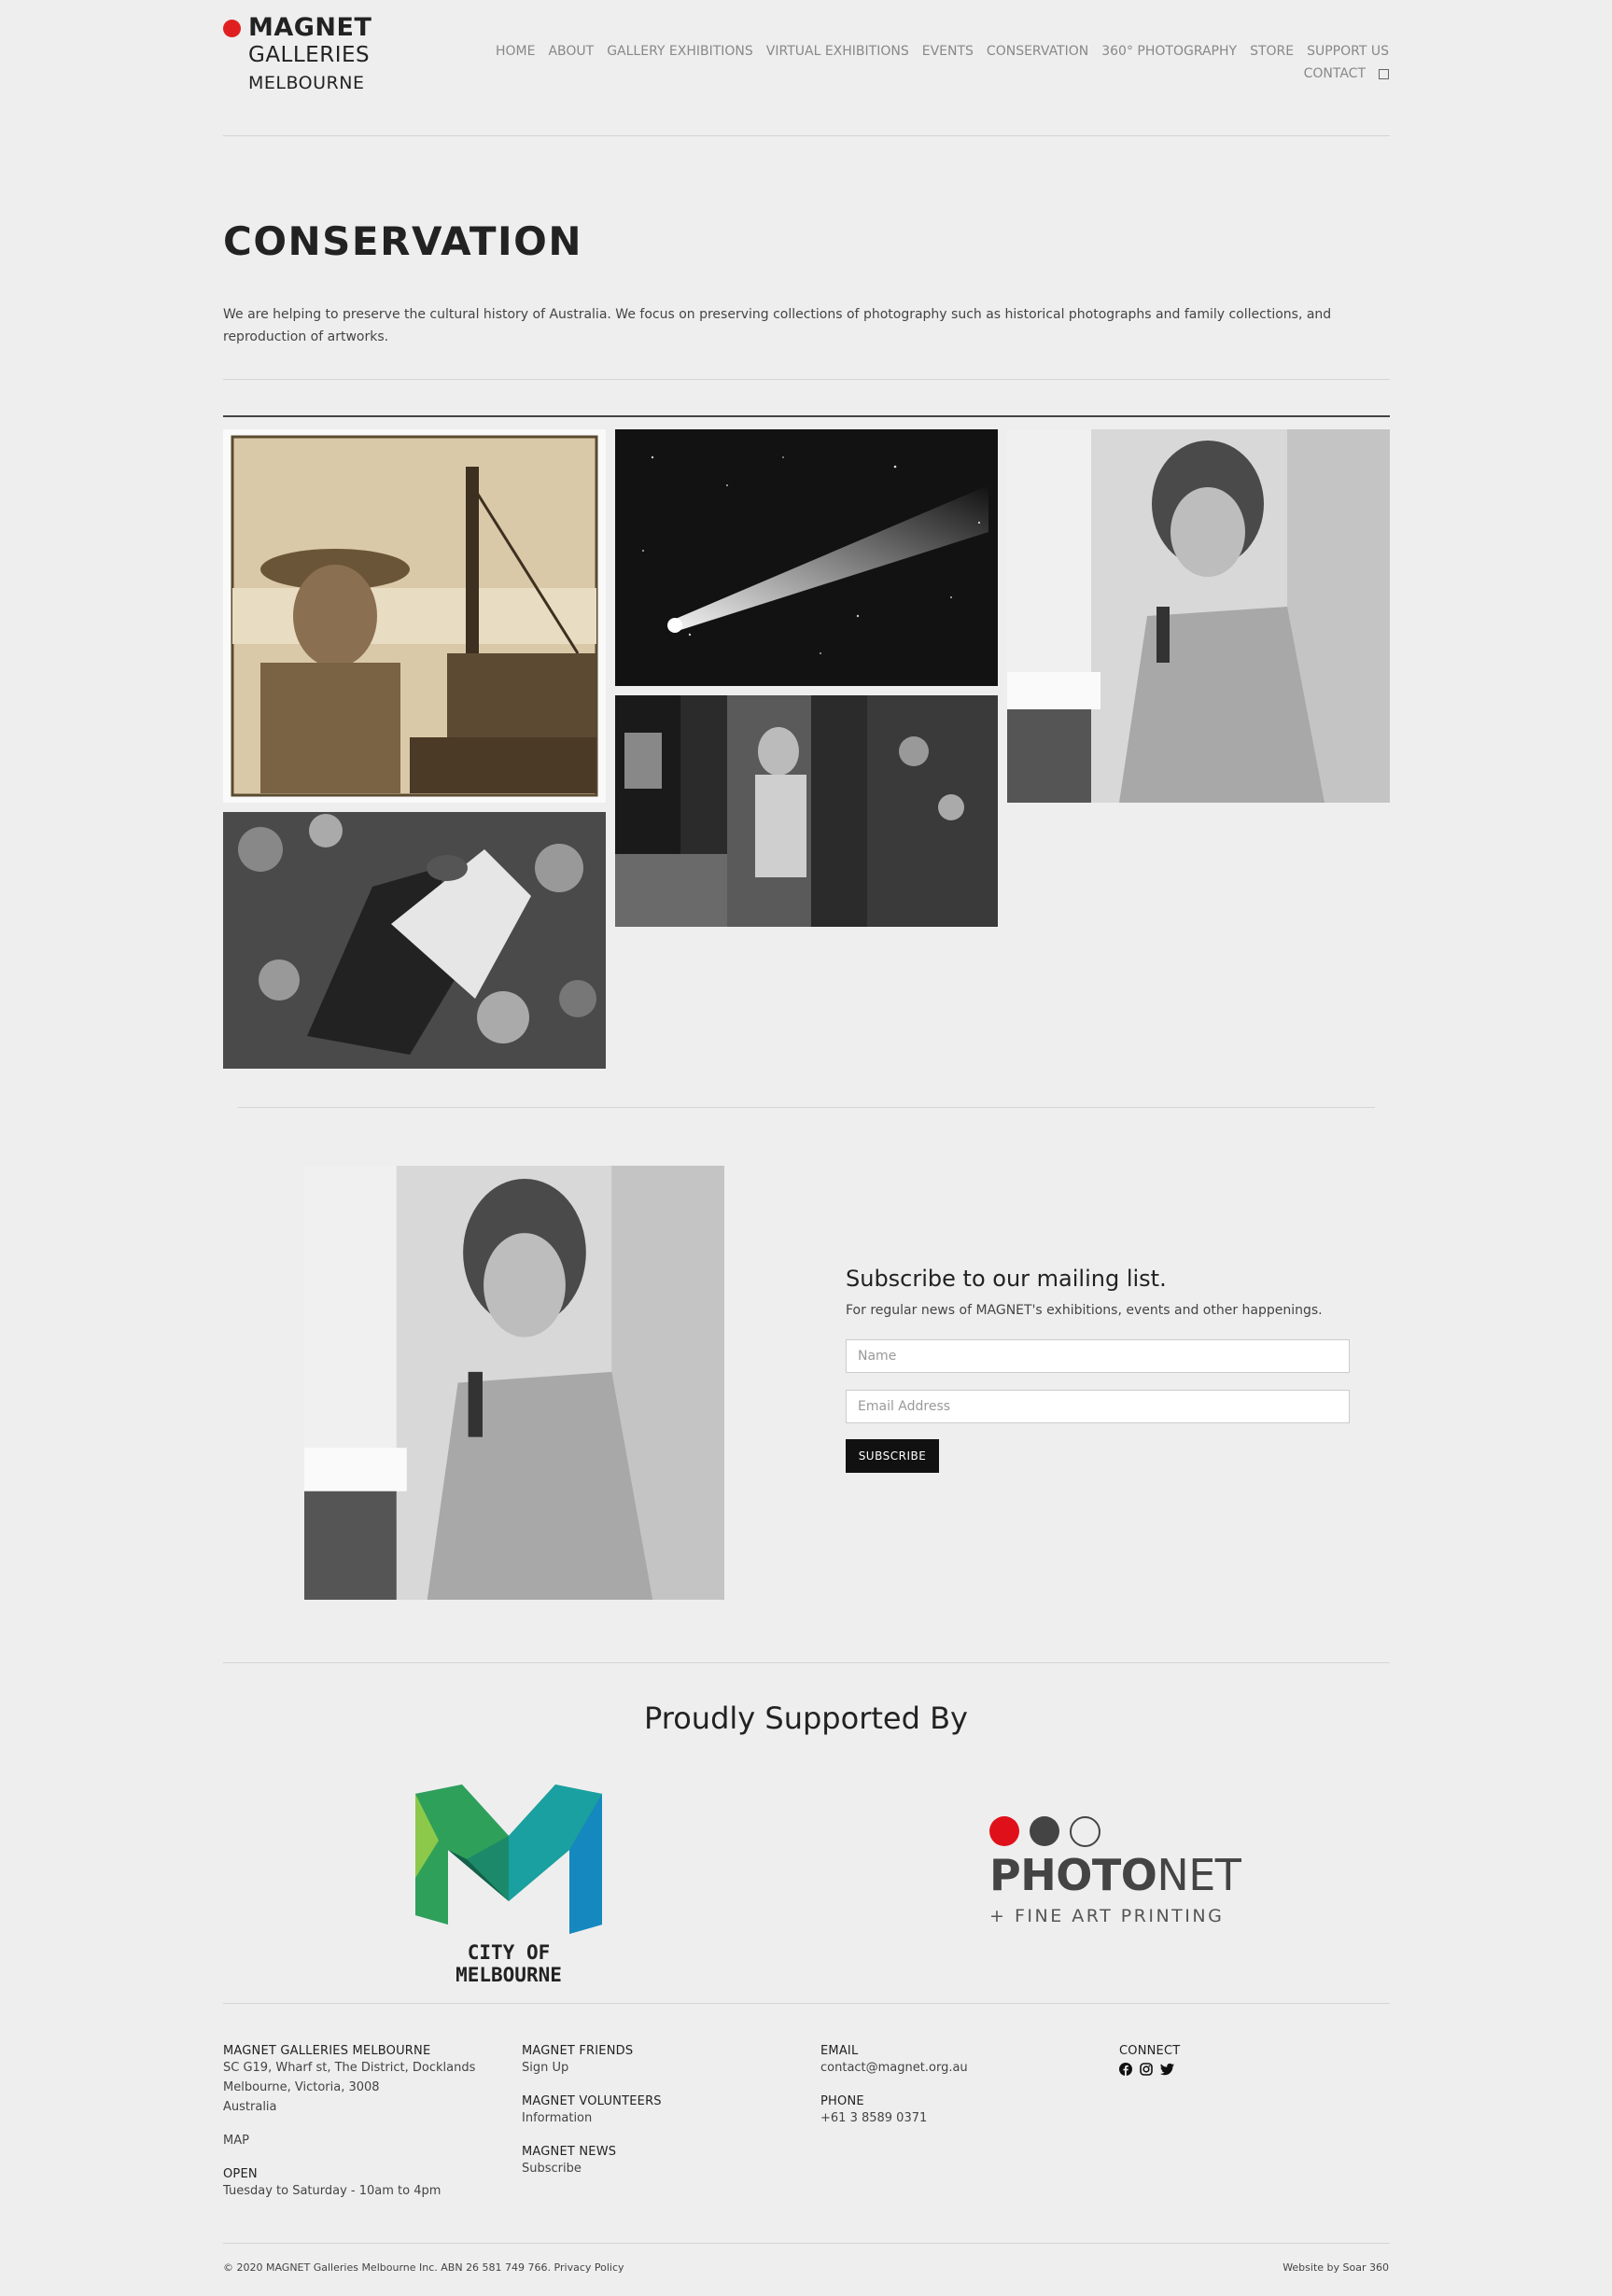  What do you see at coordinates (306, 83) in the screenshot?
I see `logo-text-melbourne: MELBOURNE` at bounding box center [306, 83].